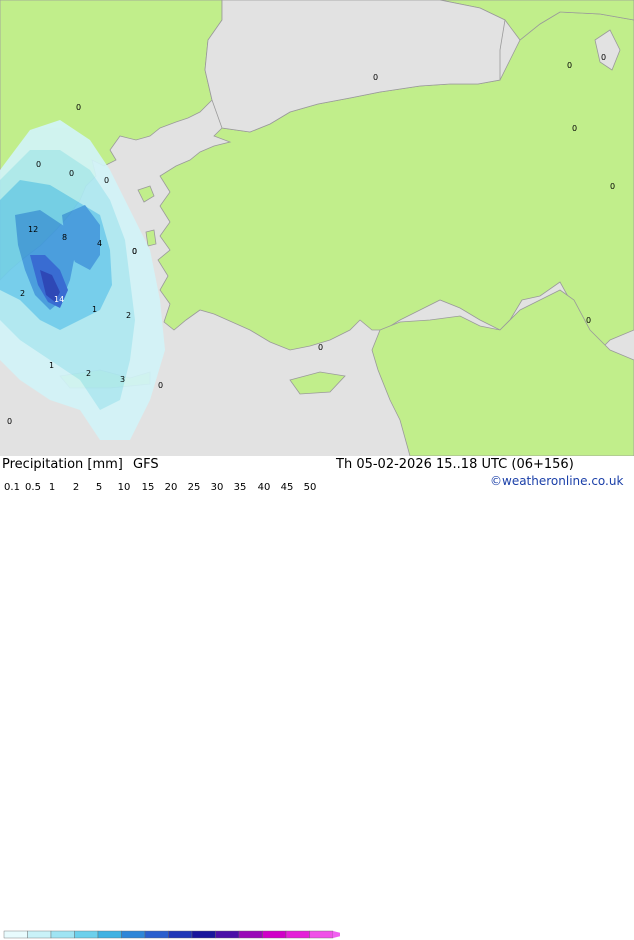 The image size is (634, 940). What do you see at coordinates (217, 487) in the screenshot?
I see `legend-tick: 30` at bounding box center [217, 487].